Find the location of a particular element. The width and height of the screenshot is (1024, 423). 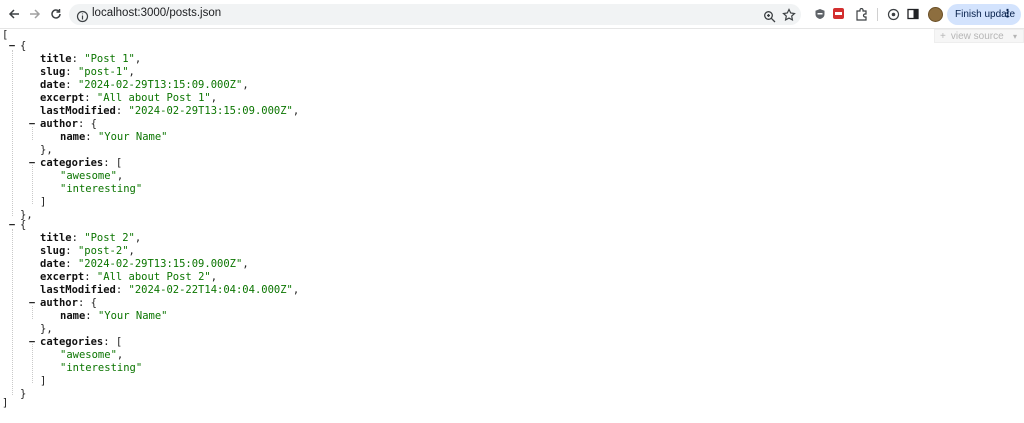

view-source-label: view source is located at coordinates (977, 36).